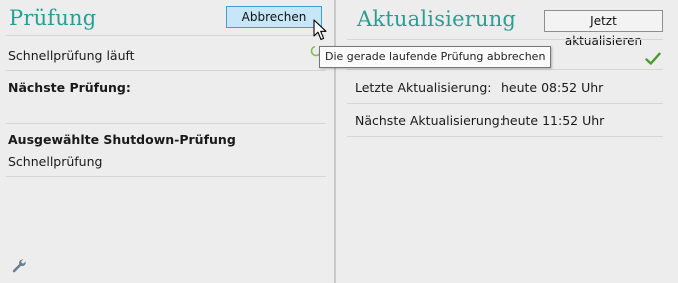 The image size is (678, 283). What do you see at coordinates (55, 161) in the screenshot?
I see `shutdown-scan-value: Schnellprüfung` at bounding box center [55, 161].